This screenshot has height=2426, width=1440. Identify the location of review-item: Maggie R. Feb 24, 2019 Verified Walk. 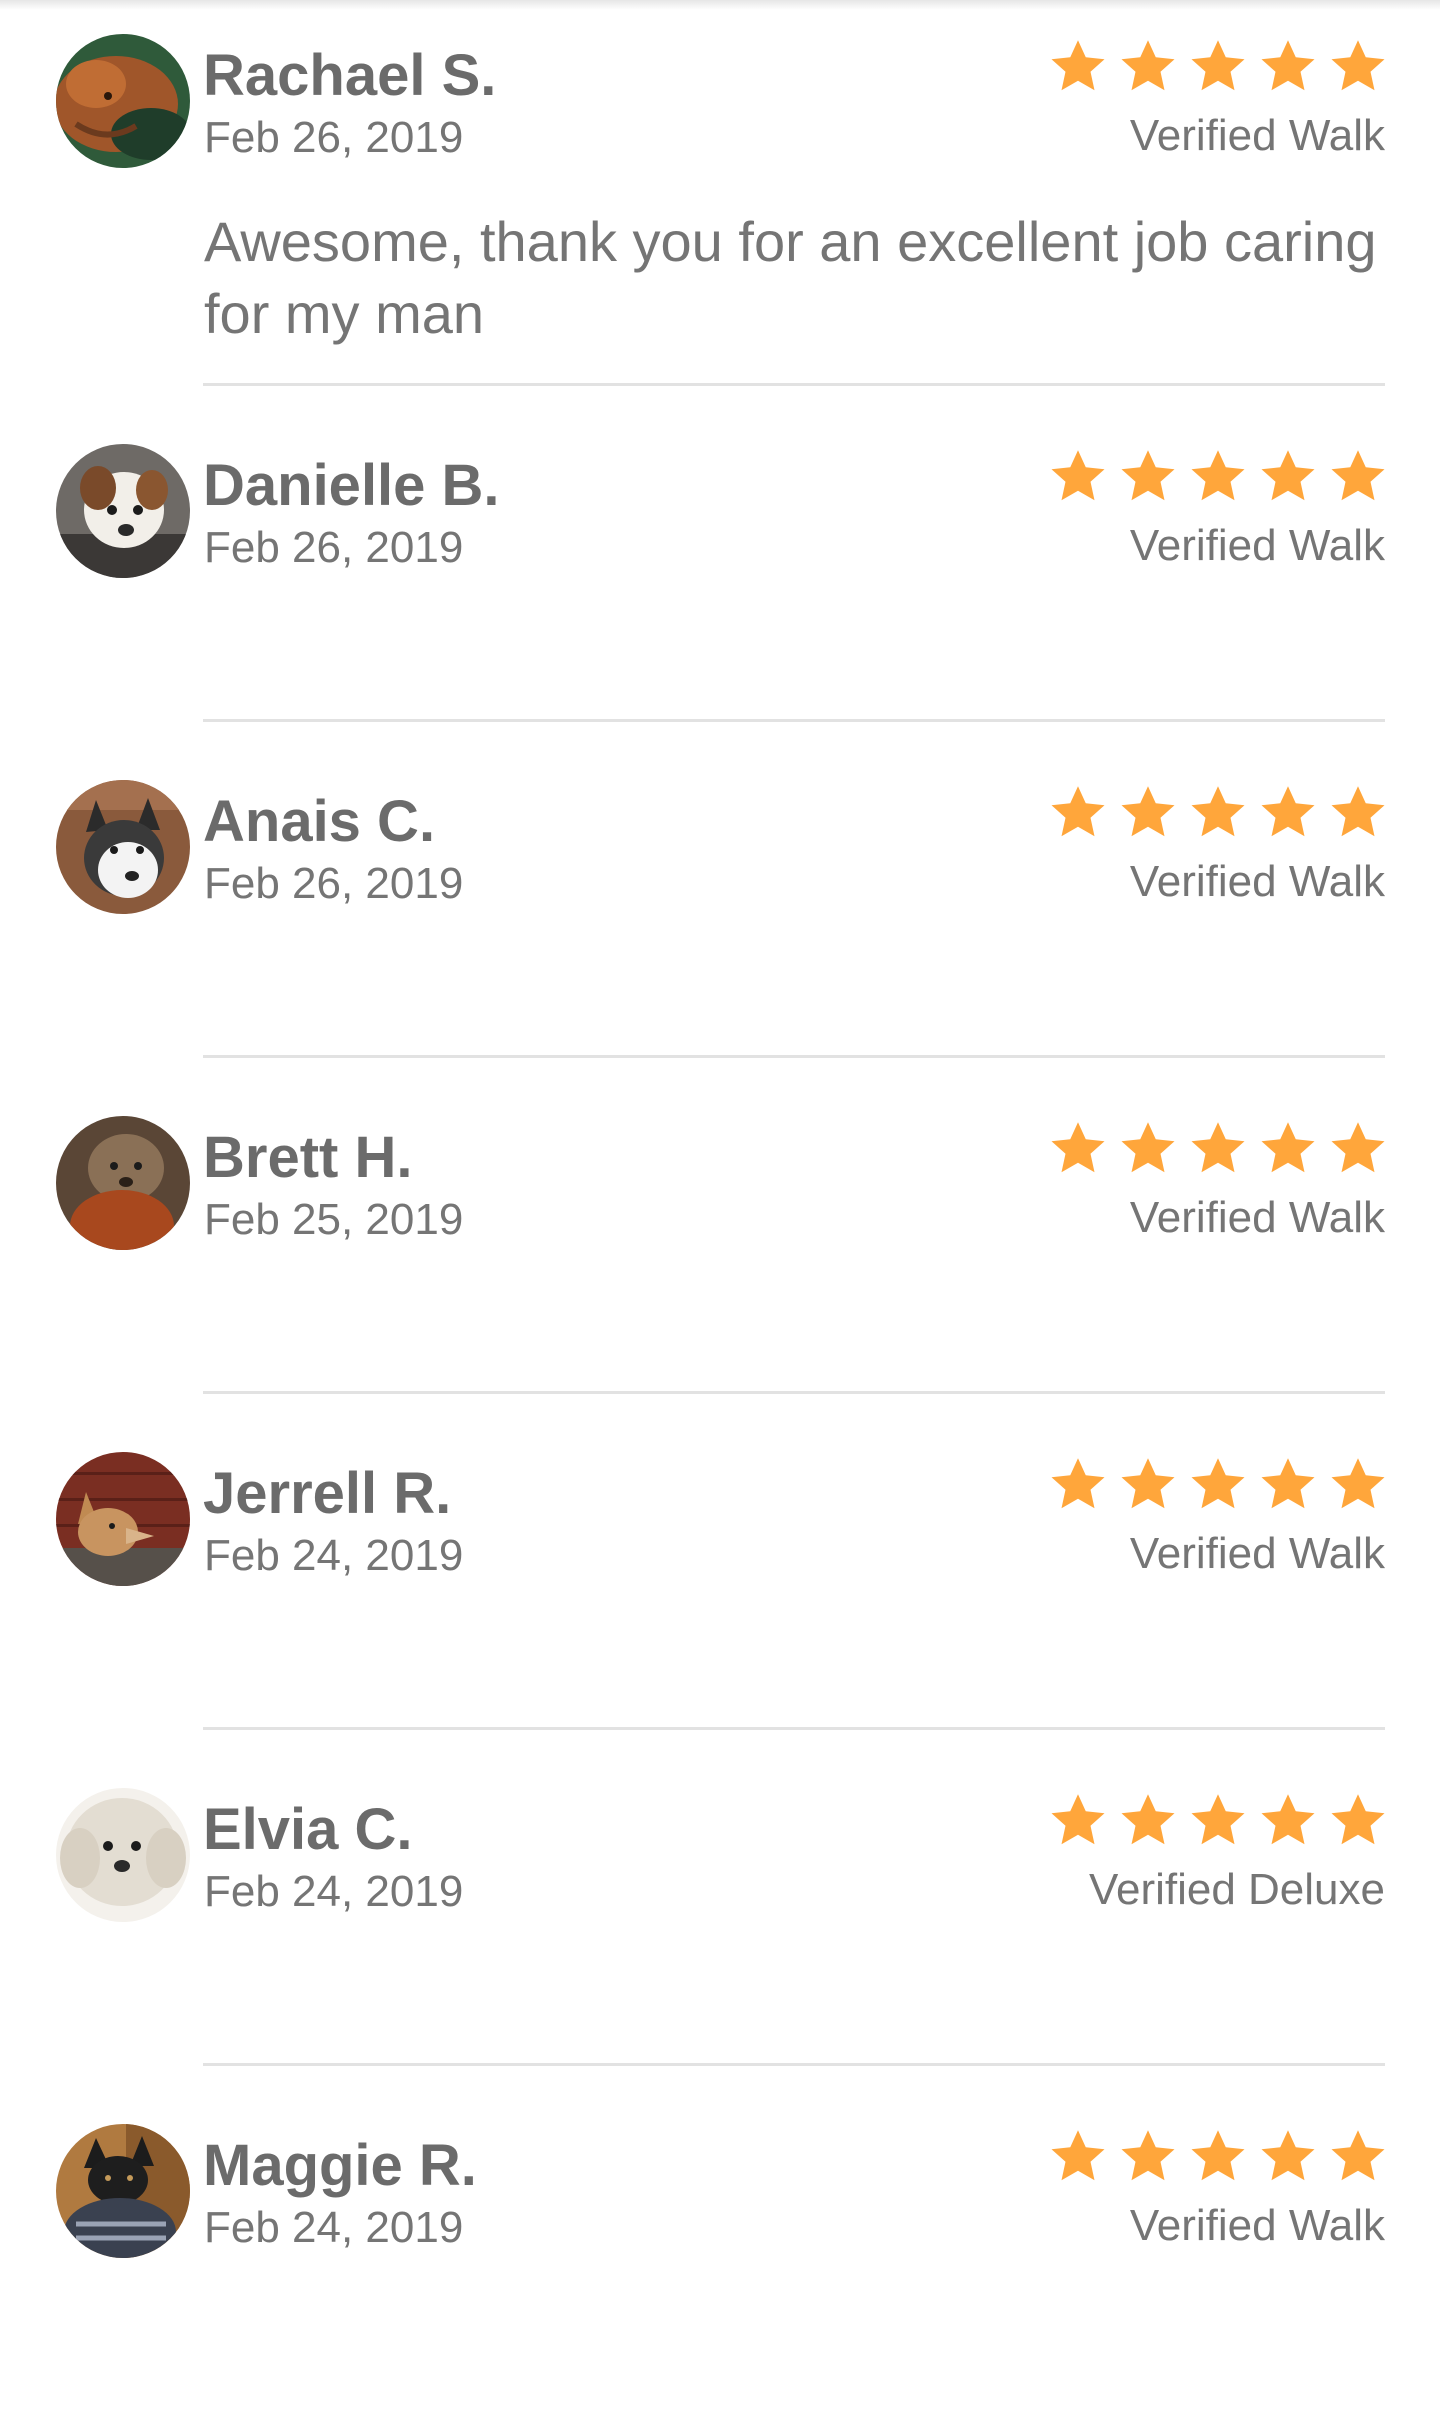
(720, 2258).